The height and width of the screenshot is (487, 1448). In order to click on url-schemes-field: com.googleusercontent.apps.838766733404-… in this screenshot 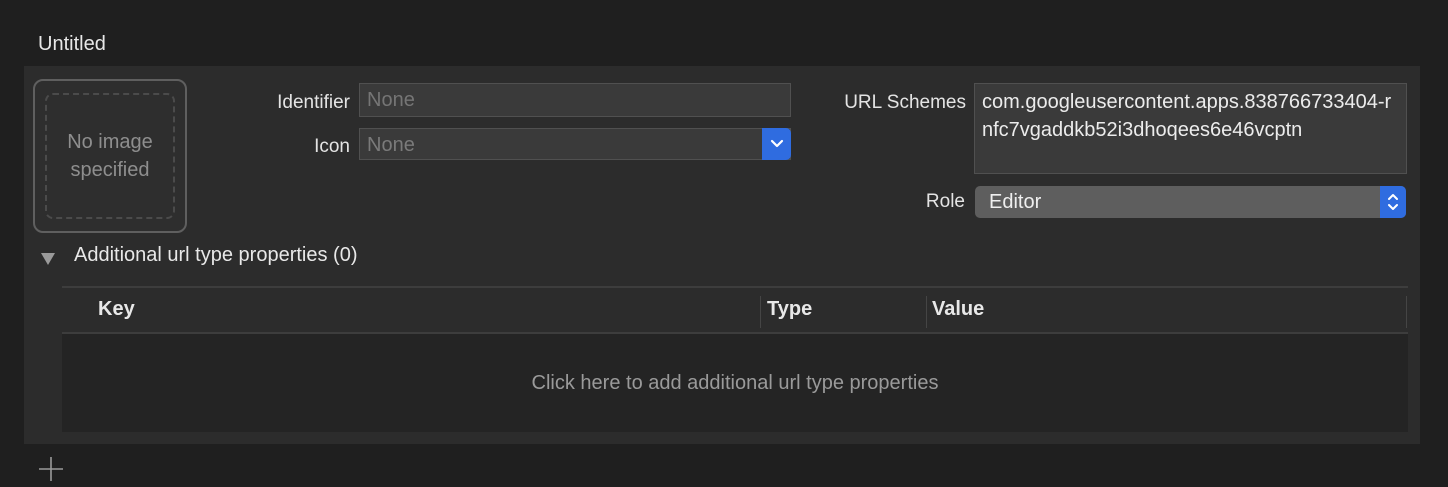, I will do `click(1190, 128)`.